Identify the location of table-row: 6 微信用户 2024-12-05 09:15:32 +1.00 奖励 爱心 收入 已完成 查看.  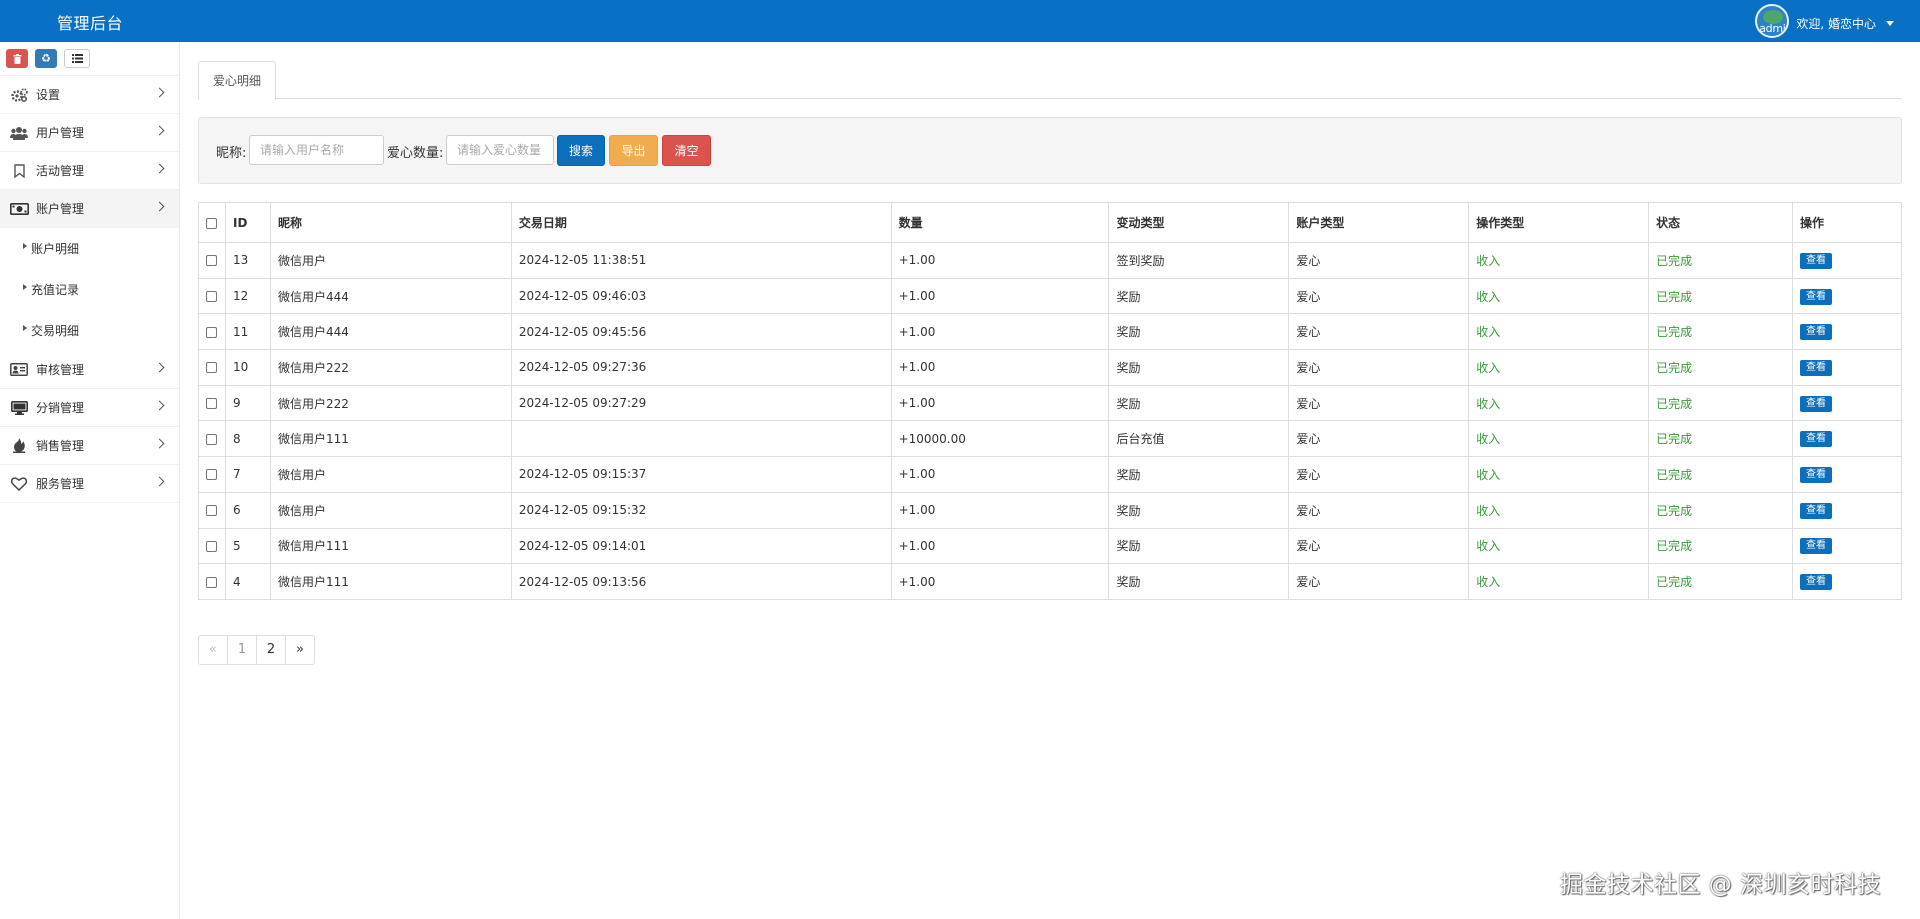
(1050, 510).